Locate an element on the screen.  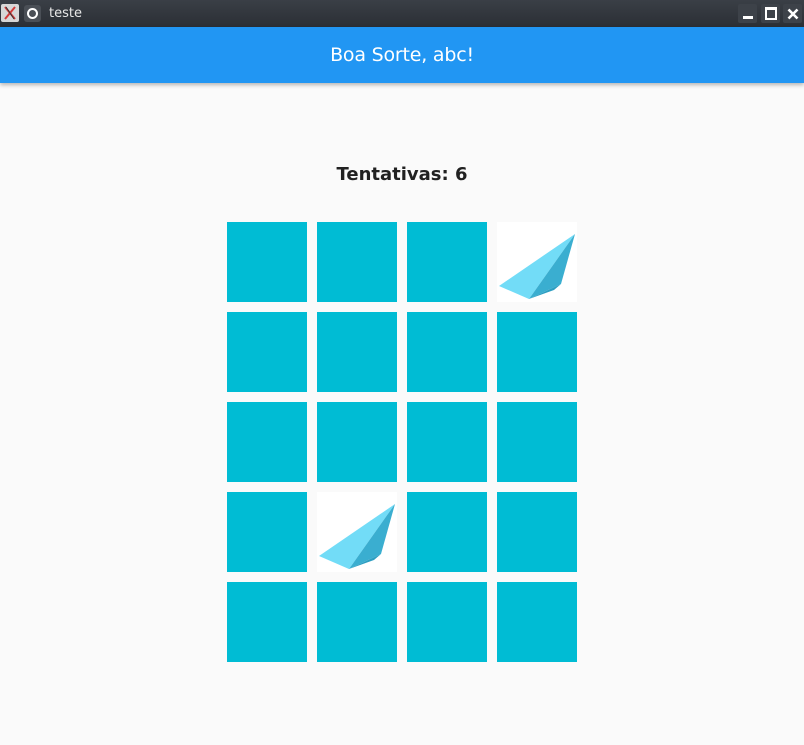
close-icon is located at coordinates (792, 13).